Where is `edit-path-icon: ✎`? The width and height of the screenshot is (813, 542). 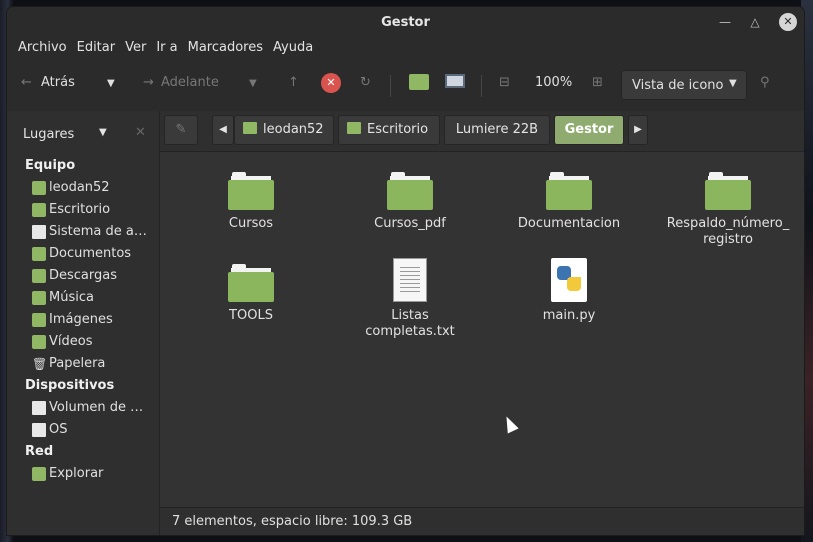 edit-path-icon: ✎ is located at coordinates (181, 130).